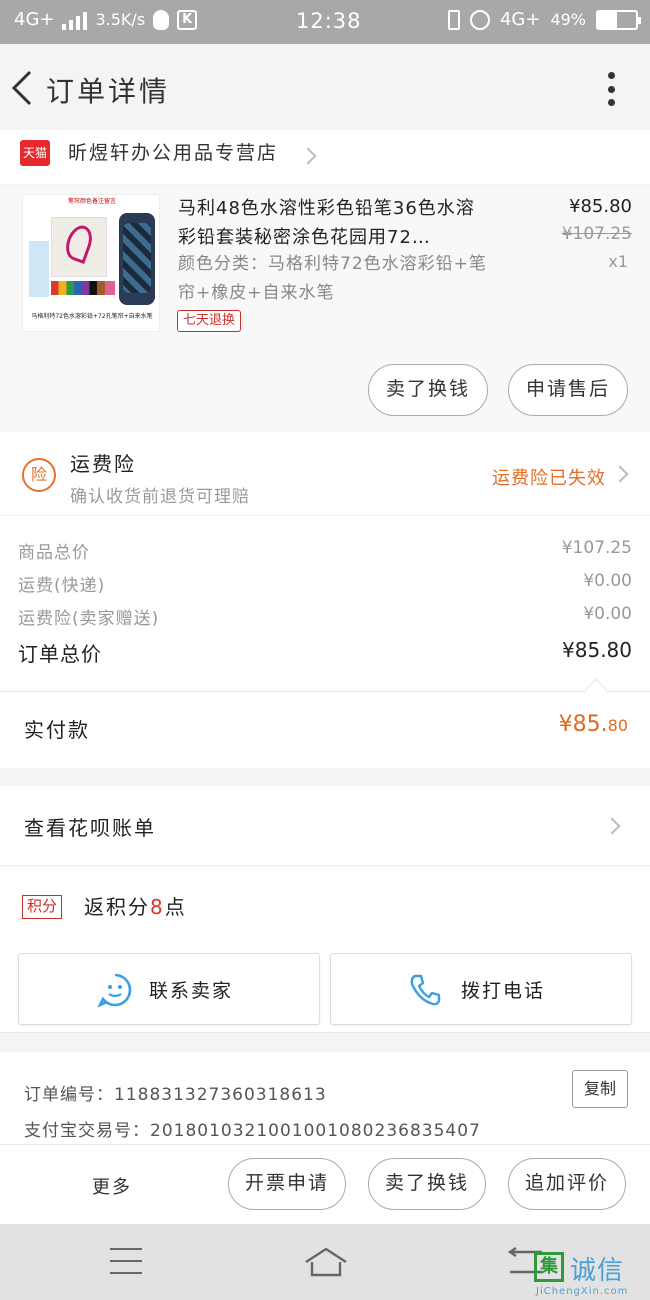 This screenshot has height=1300, width=650. What do you see at coordinates (427, 1184) in the screenshot?
I see `sell-for-cash-button-bottom: 卖了换钱` at bounding box center [427, 1184].